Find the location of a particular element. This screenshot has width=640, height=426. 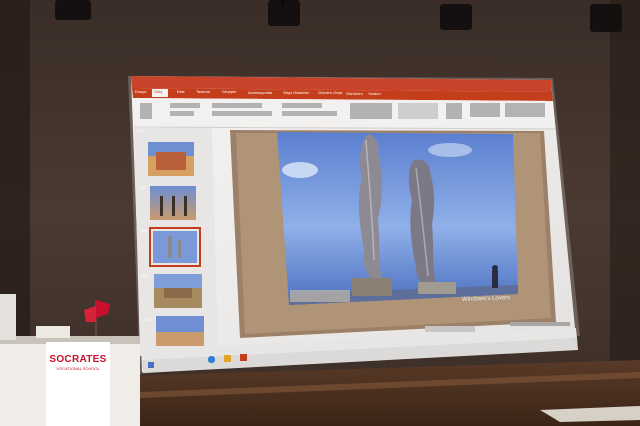

powerpoint-taskbar-icon is located at coordinates (243, 357).